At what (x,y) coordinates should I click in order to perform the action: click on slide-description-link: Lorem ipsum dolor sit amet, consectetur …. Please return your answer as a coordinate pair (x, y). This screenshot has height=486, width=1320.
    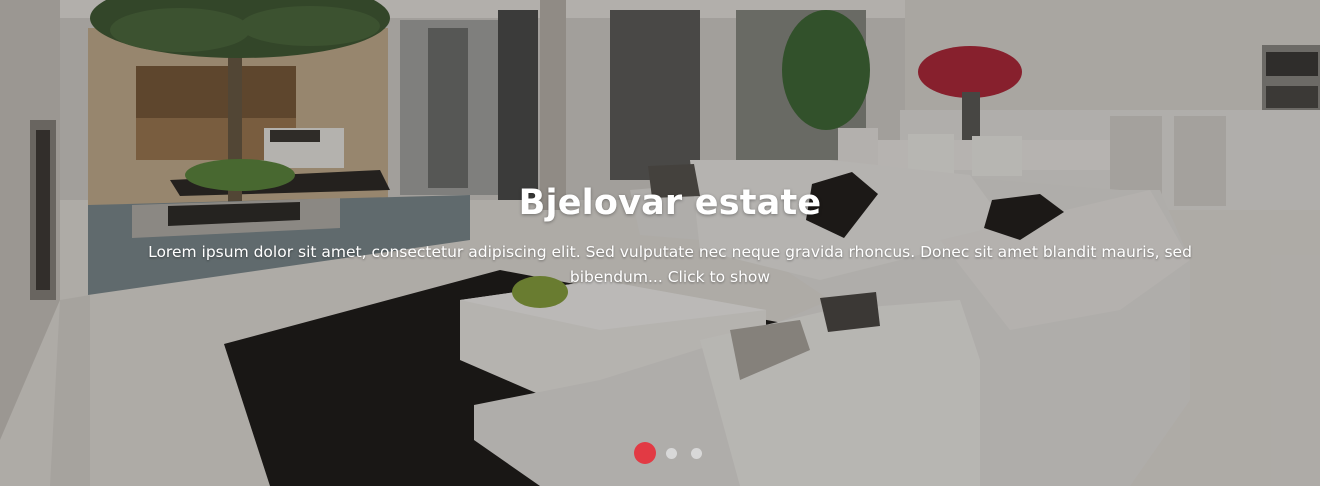
    Looking at the image, I should click on (670, 265).